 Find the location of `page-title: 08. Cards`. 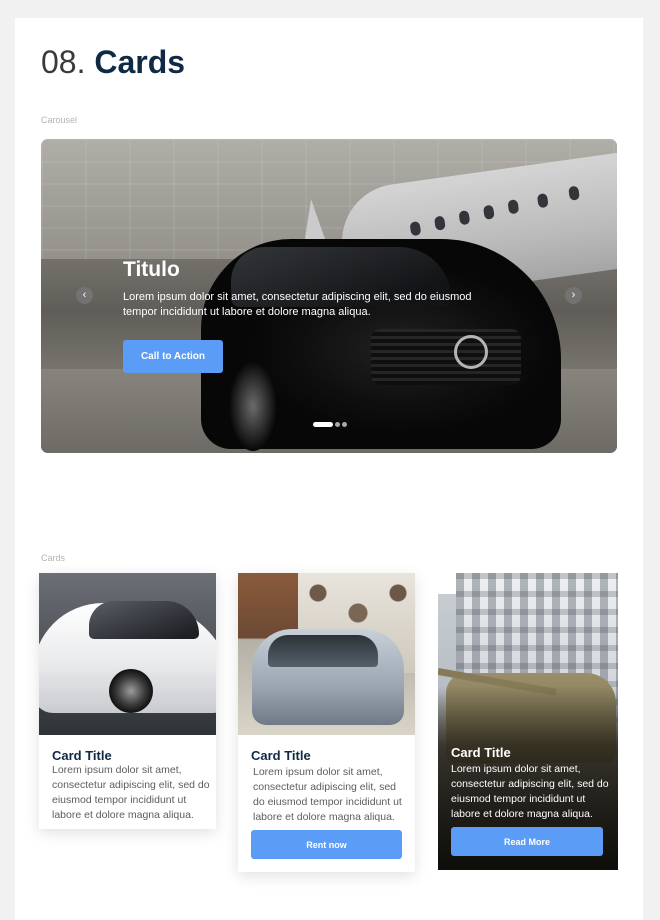

page-title: 08. Cards is located at coordinates (113, 62).